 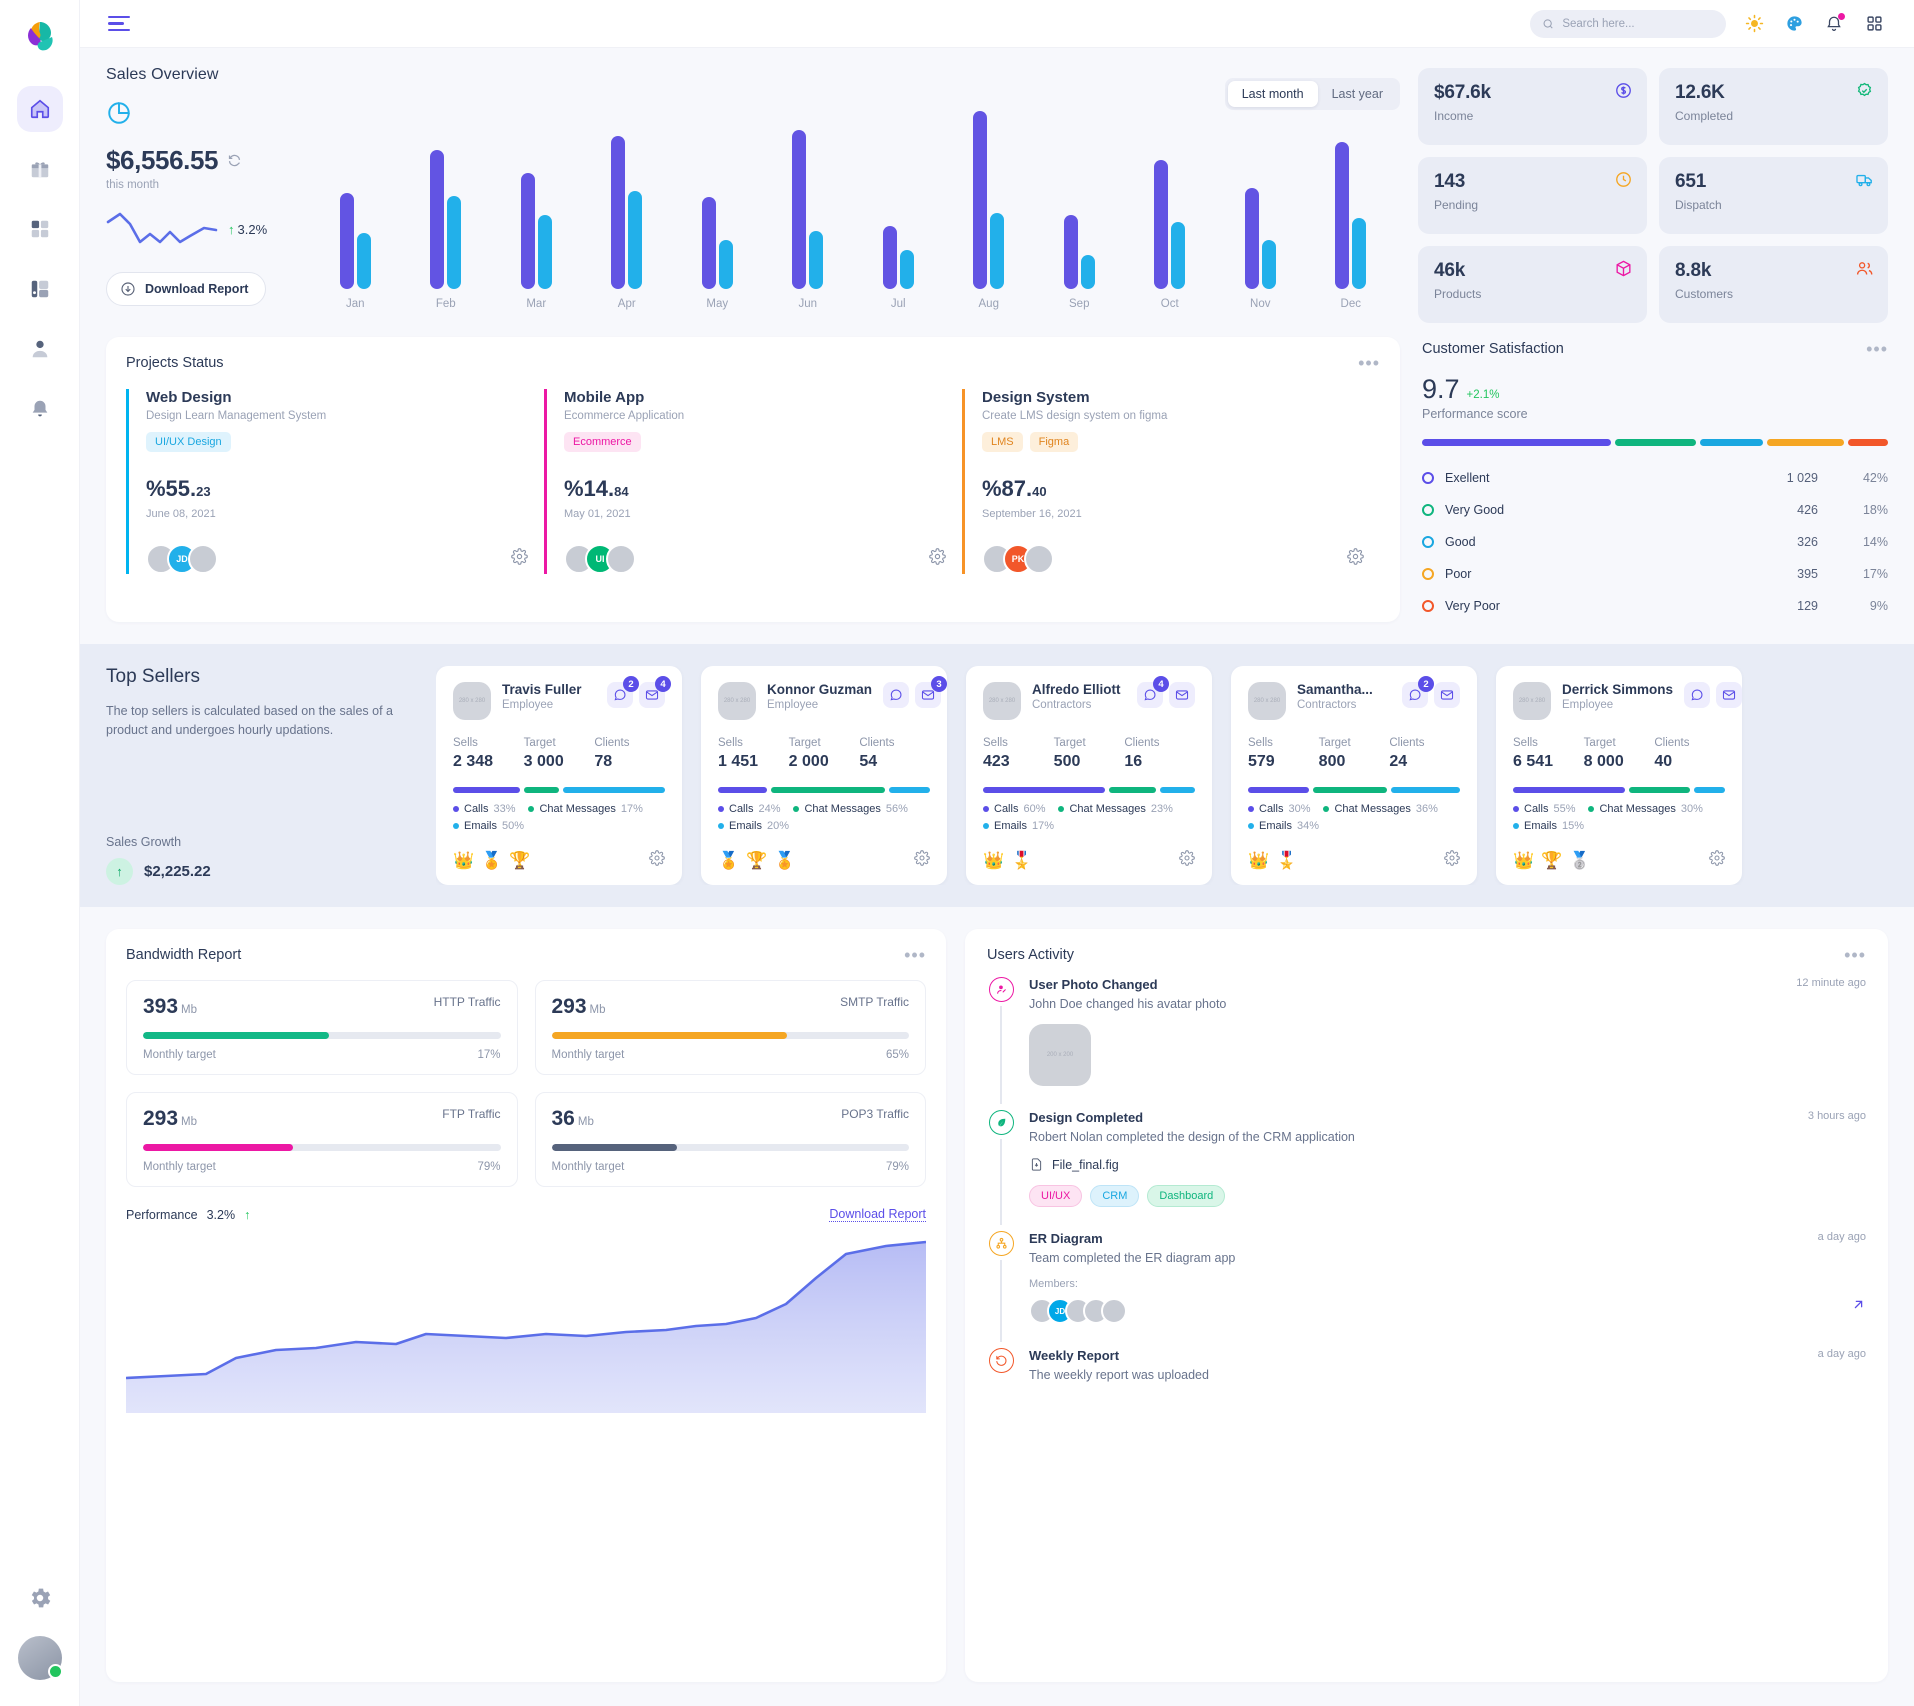 I want to click on sidebar-item-gifts, so click(x=40, y=169).